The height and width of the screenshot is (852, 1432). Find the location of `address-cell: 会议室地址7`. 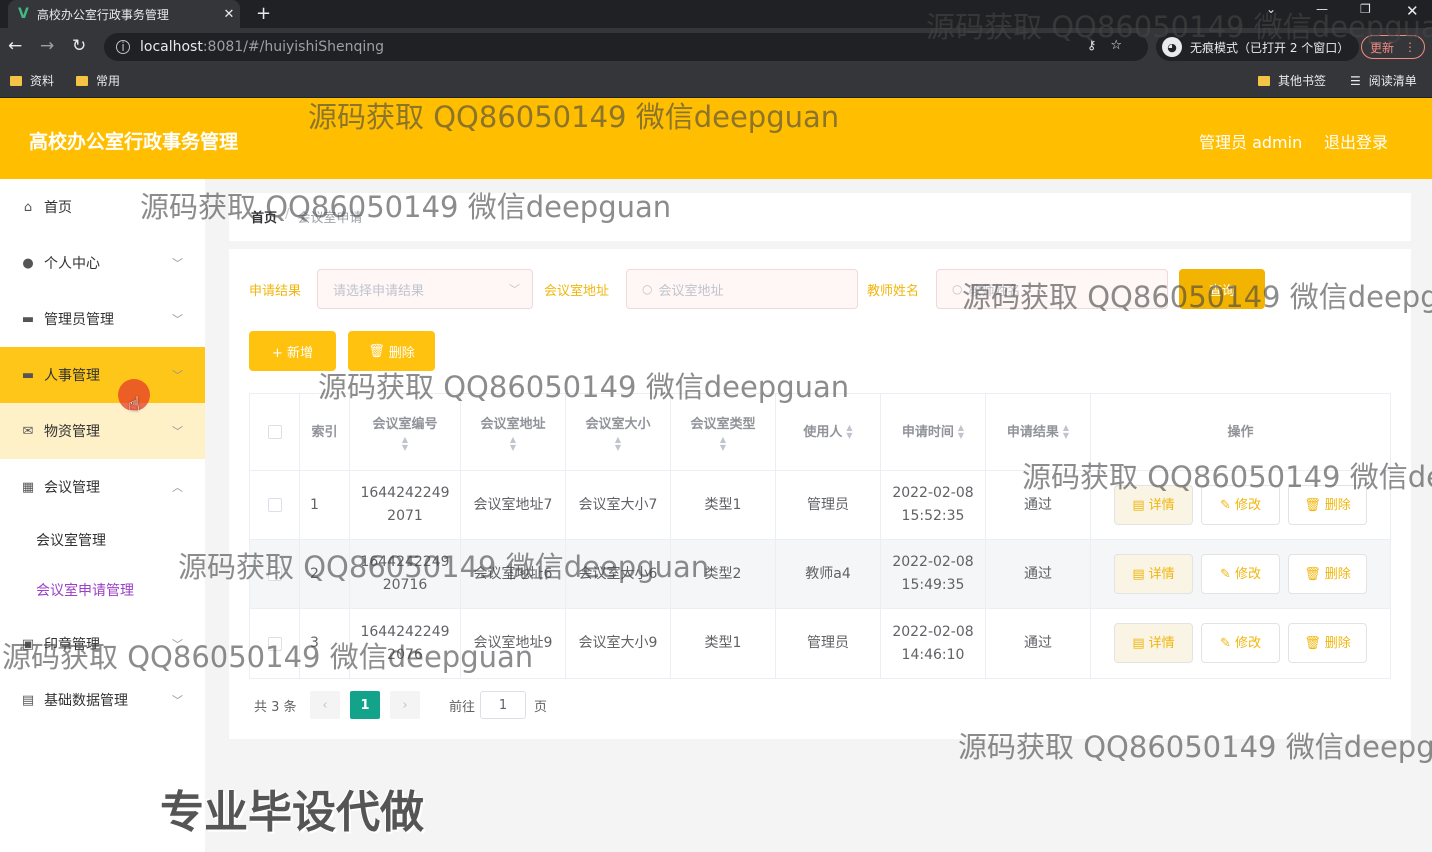

address-cell: 会议室地址7 is located at coordinates (513, 505).